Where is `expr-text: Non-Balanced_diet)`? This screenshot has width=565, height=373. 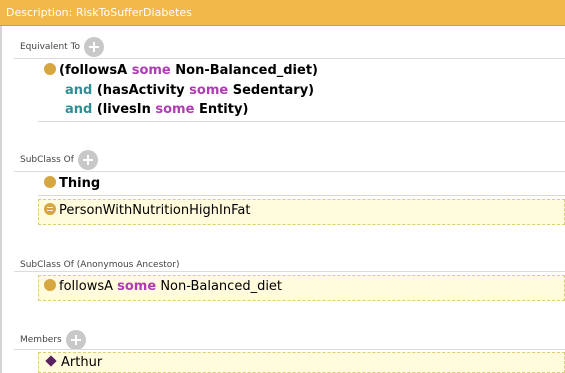
expr-text: Non-Balanced_diet) is located at coordinates (244, 70).